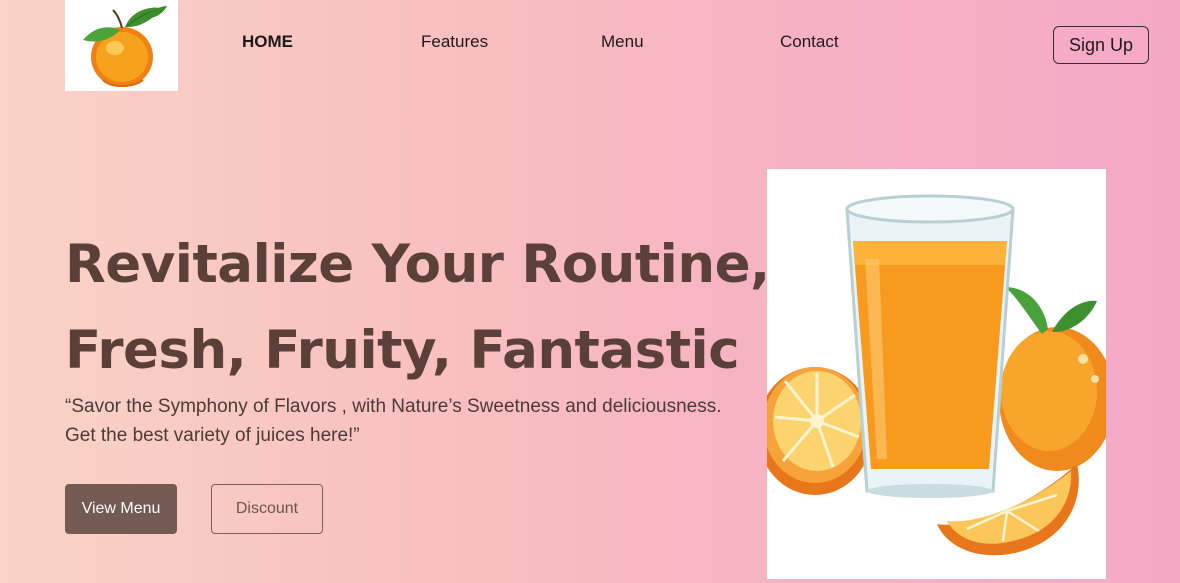  What do you see at coordinates (454, 42) in the screenshot?
I see `nav-features-link: Features` at bounding box center [454, 42].